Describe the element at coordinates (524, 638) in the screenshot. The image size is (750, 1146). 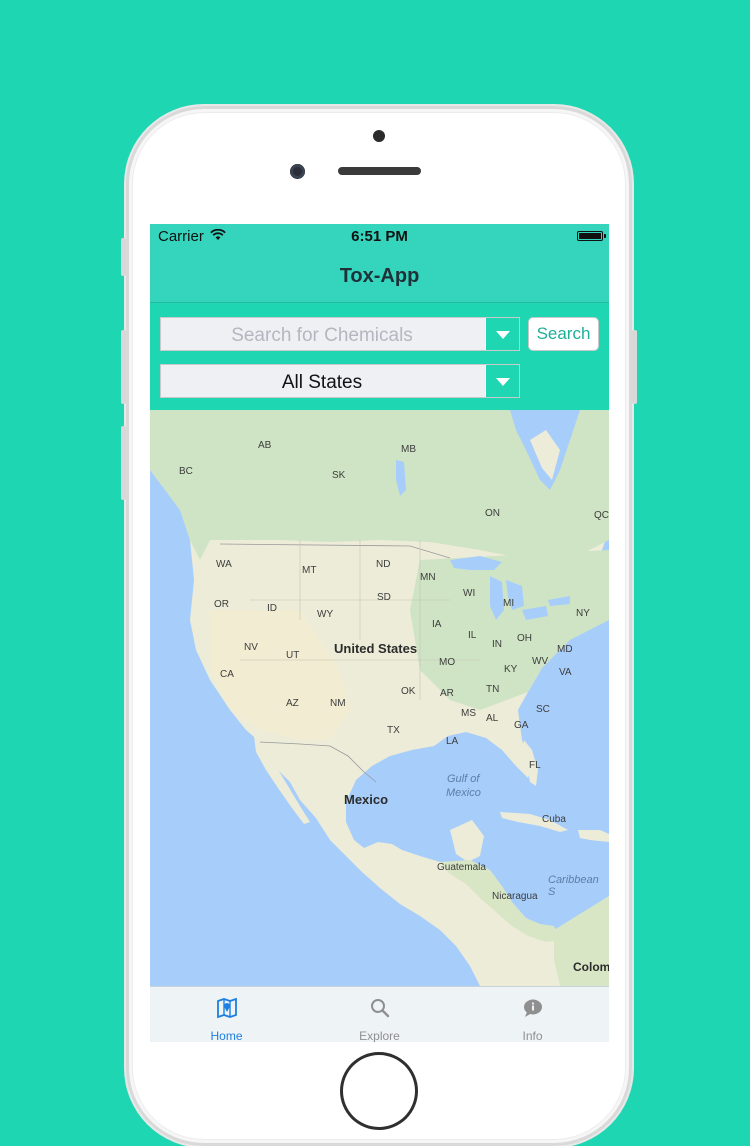
I see `map-label-oh: OH` at that location.